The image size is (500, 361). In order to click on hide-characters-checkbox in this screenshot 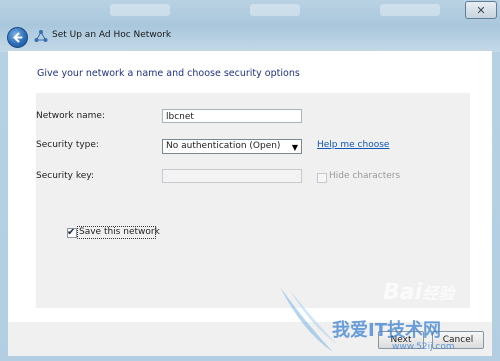, I will do `click(322, 178)`.